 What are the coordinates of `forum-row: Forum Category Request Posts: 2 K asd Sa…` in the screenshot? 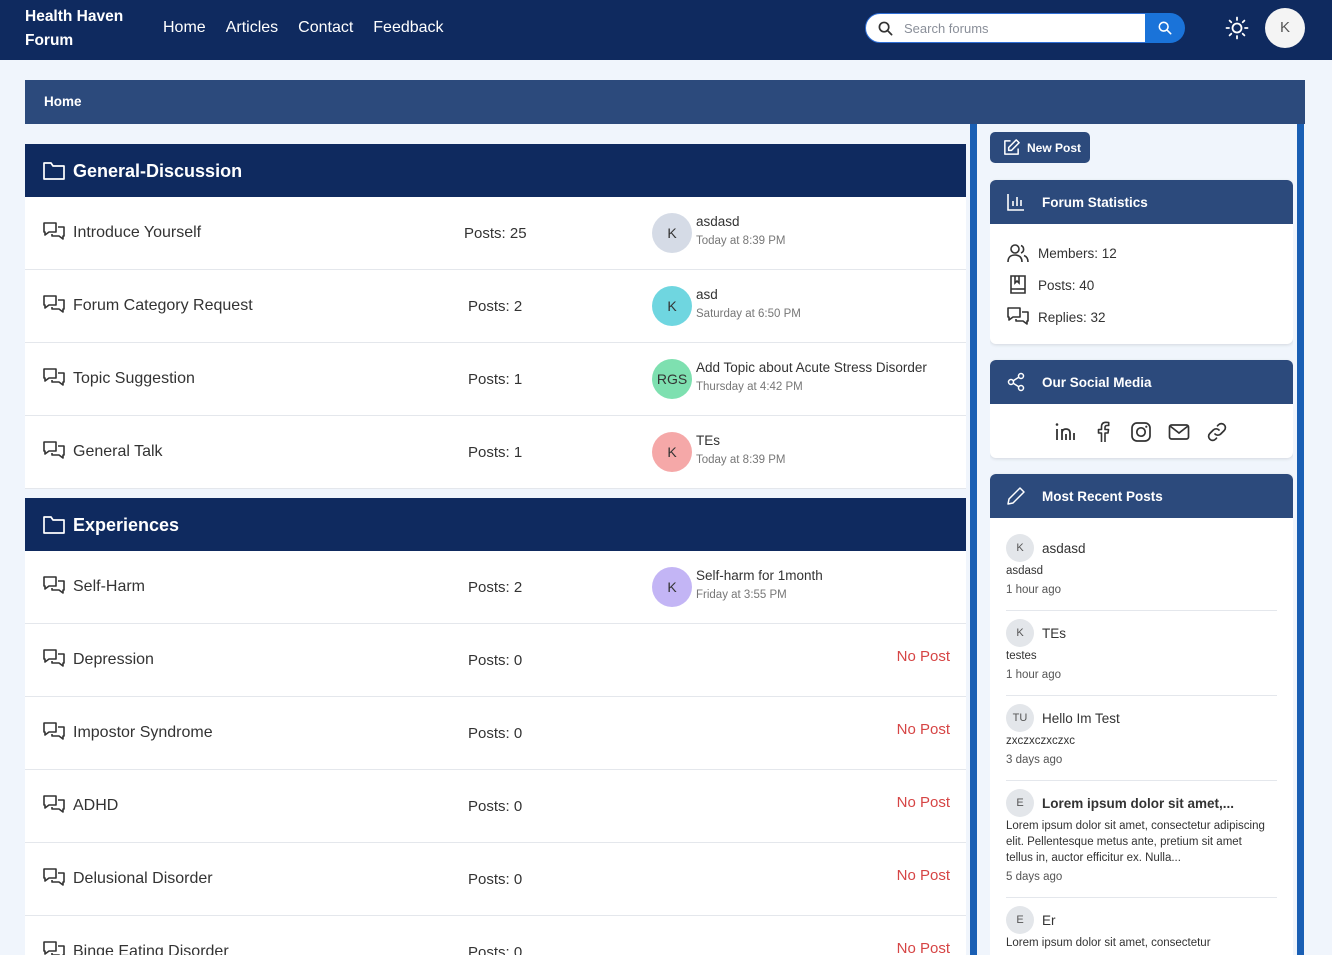 It's located at (495, 306).